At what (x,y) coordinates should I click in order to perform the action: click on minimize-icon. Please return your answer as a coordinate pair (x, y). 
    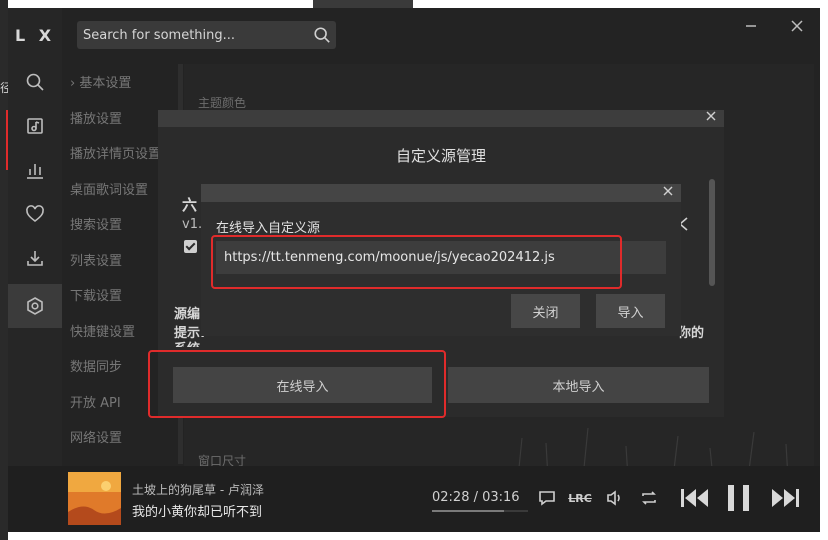
    Looking at the image, I should click on (751, 26).